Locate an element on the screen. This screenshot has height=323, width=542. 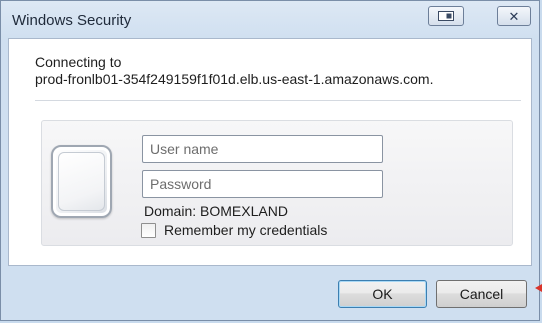
remember-credentials: Remember my credentials is located at coordinates (234, 230).